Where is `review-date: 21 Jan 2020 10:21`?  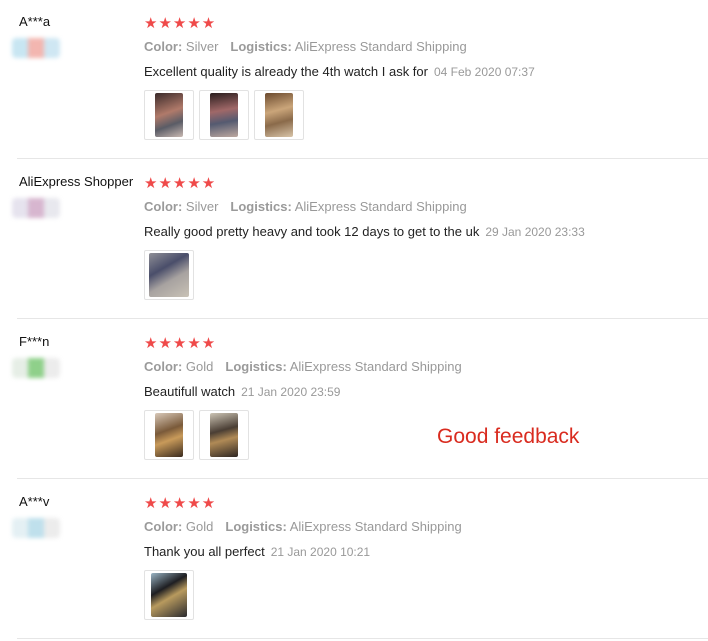 review-date: 21 Jan 2020 10:21 is located at coordinates (320, 552).